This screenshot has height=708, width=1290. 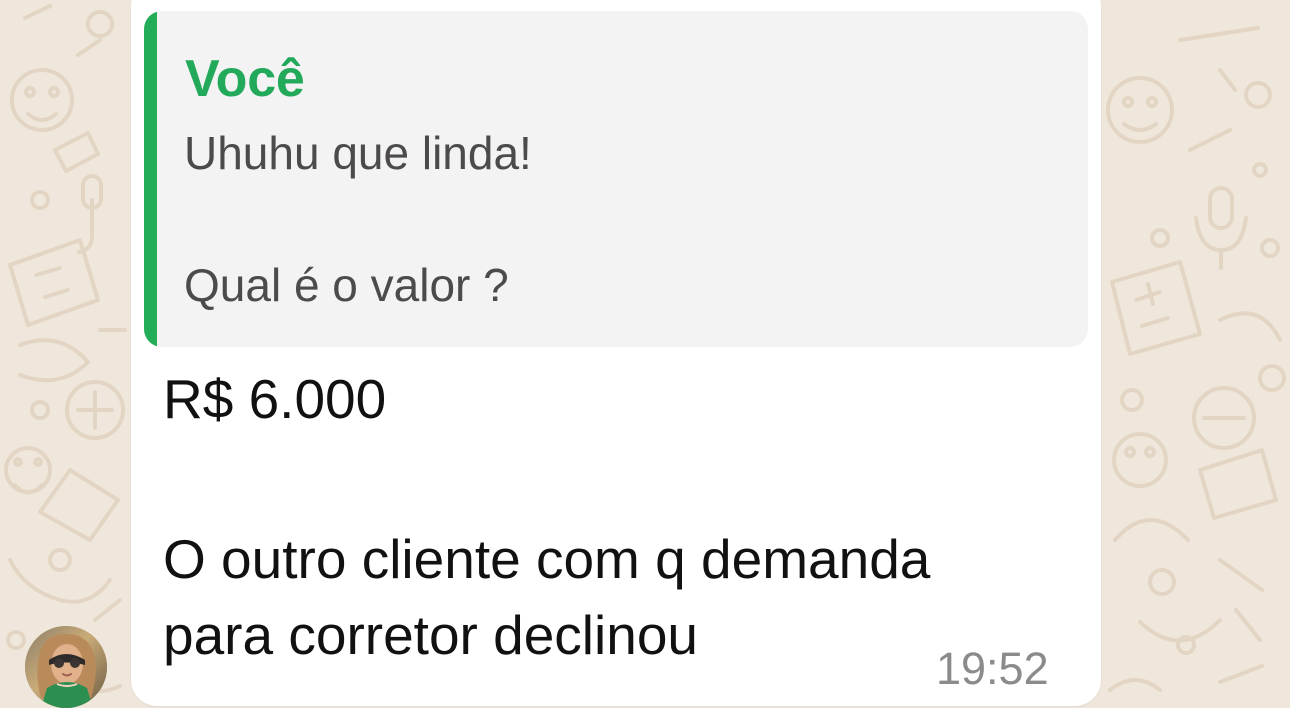 What do you see at coordinates (358, 153) in the screenshot?
I see `quoted-message-line: Uhuhu que linda!` at bounding box center [358, 153].